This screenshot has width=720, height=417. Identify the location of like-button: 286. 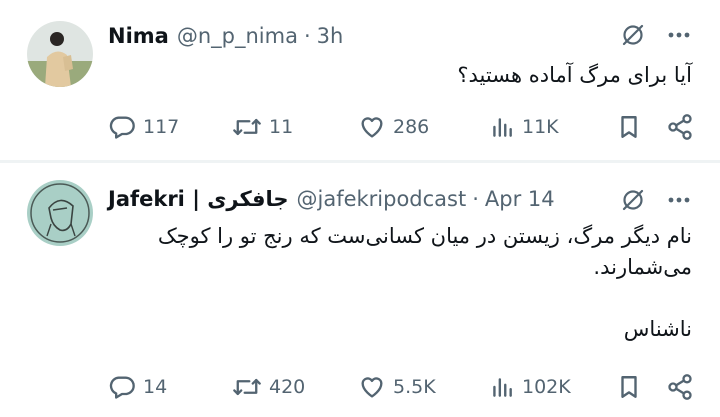
(393, 127).